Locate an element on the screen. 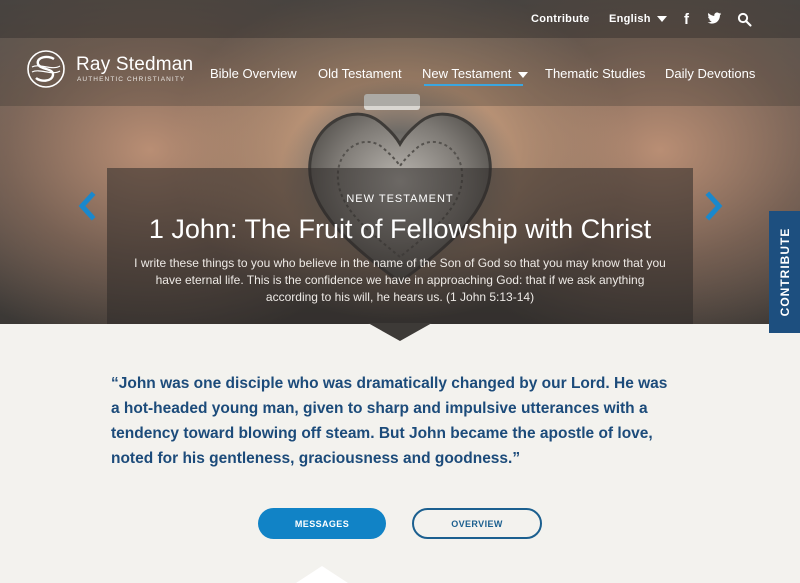 The height and width of the screenshot is (583, 800). twitter-icon is located at coordinates (714, 18).